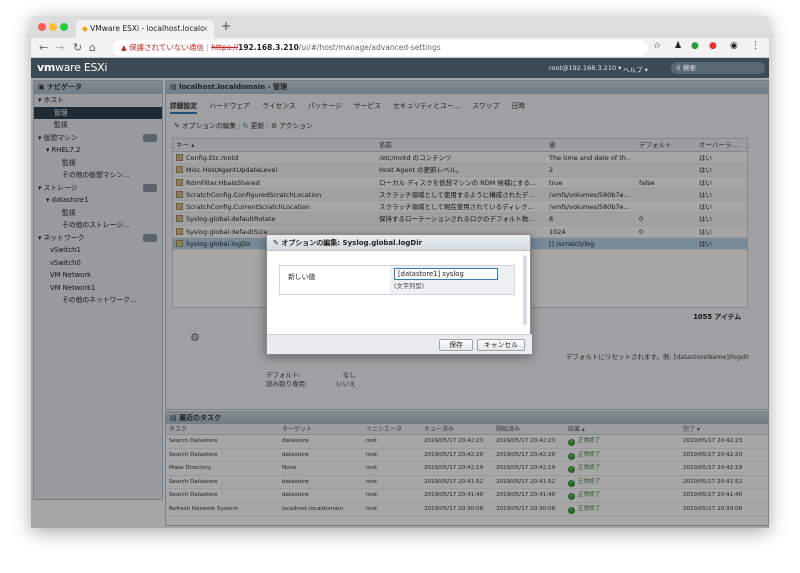 The height and width of the screenshot is (573, 800). What do you see at coordinates (689, 68) in the screenshot?
I see `search-placeholder: 検索` at bounding box center [689, 68].